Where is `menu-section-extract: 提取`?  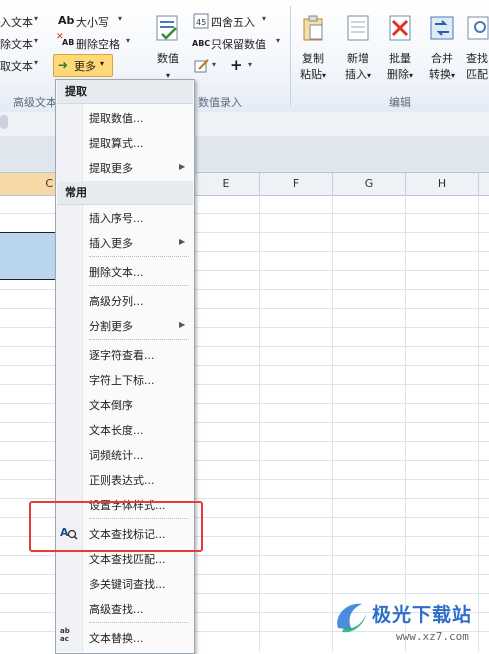
menu-section-extract: 提取 is located at coordinates (125, 92).